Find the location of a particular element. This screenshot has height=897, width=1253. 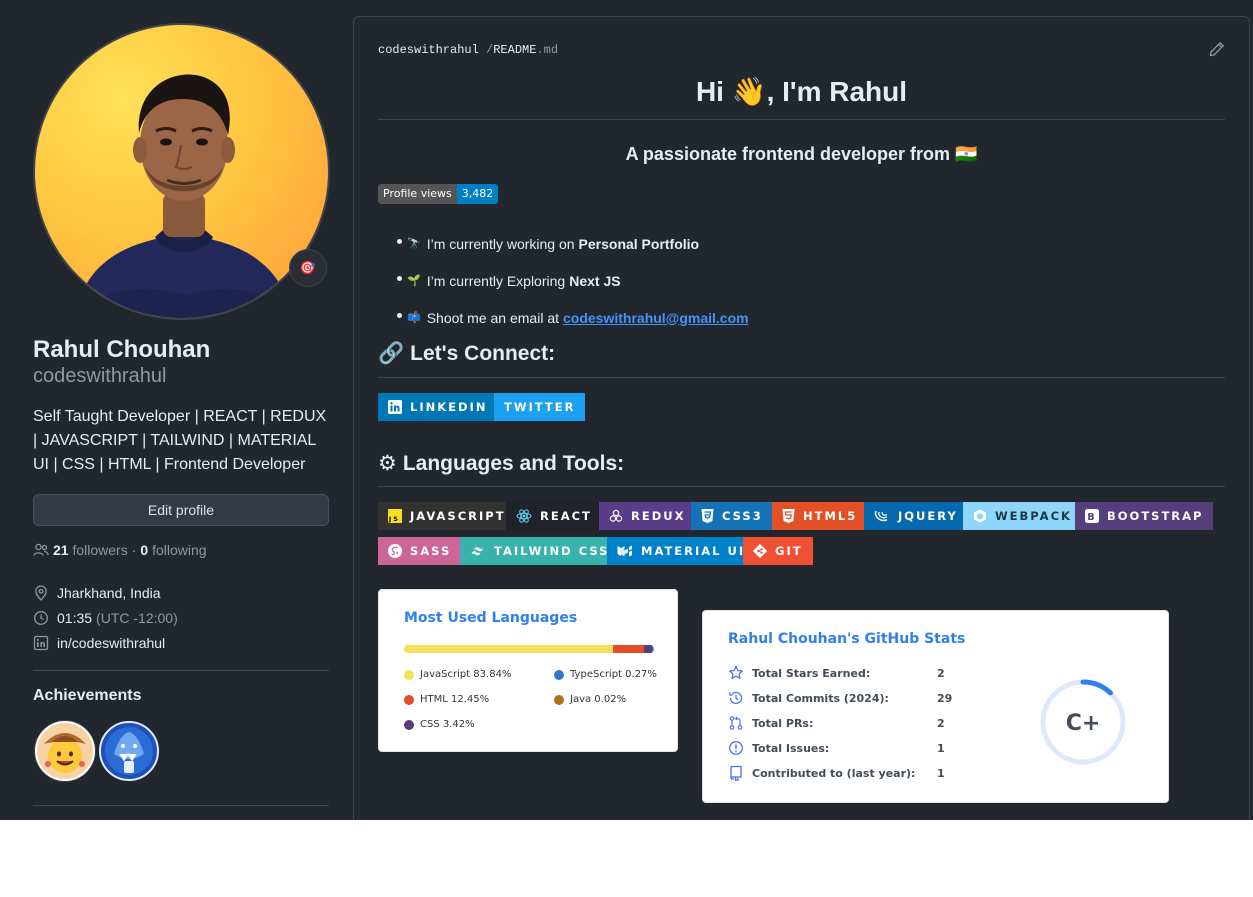

language-segment-html is located at coordinates (628, 649).